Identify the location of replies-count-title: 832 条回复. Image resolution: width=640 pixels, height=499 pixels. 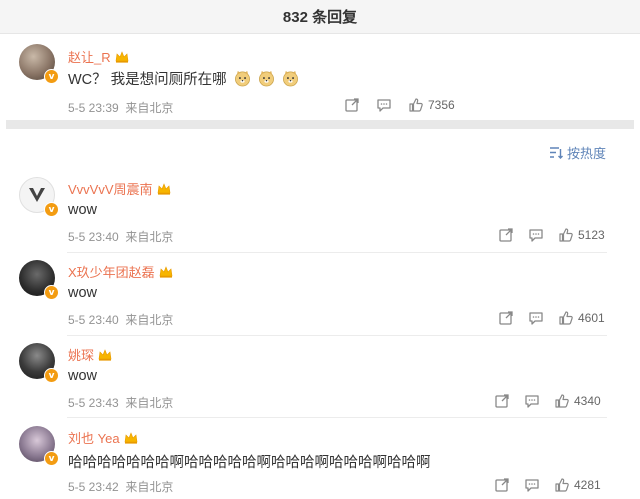
(320, 17).